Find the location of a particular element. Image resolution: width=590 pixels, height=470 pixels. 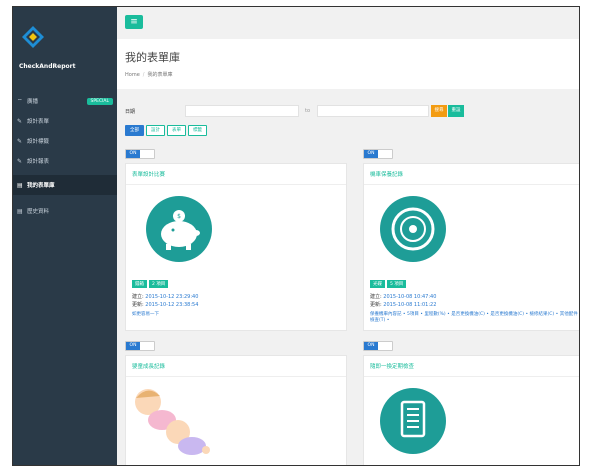

form-card: 嬰童成長記錄 is located at coordinates (236, 410).